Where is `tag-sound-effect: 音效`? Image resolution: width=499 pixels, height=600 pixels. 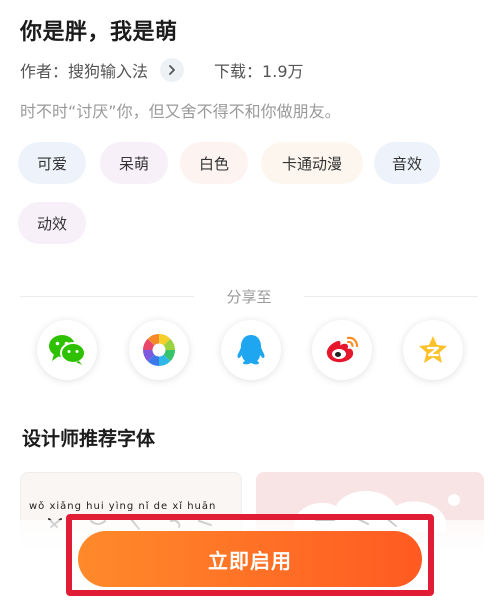
tag-sound-effect: 音效 is located at coordinates (407, 163).